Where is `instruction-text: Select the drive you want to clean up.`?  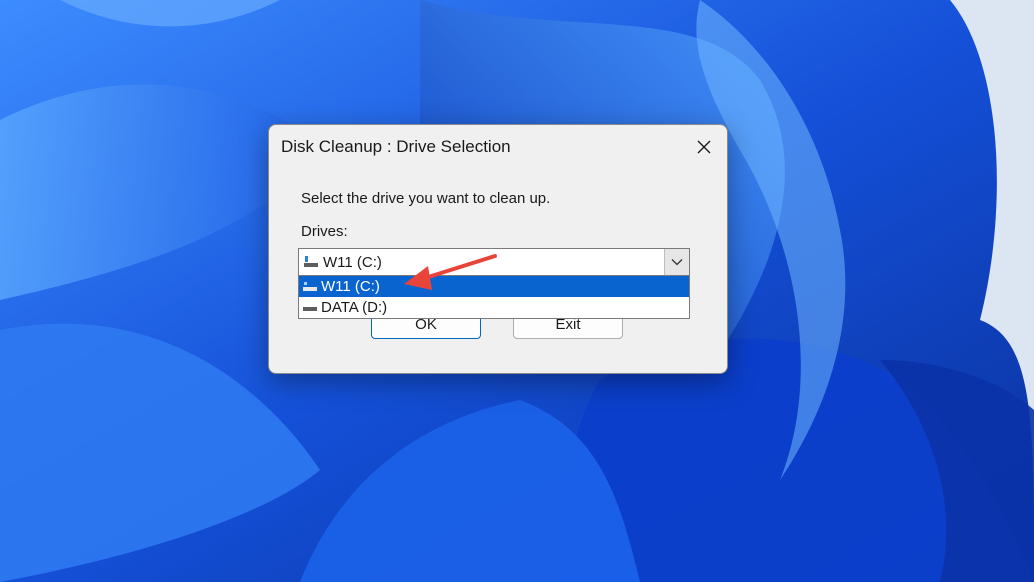
instruction-text: Select the drive you want to clean up. is located at coordinates (426, 198).